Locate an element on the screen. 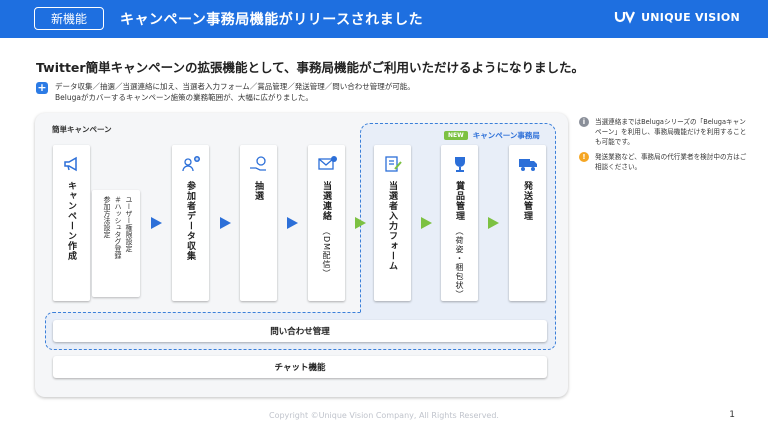 Image resolution: width=768 pixels, height=432 pixels. mail-icon is located at coordinates (327, 163).